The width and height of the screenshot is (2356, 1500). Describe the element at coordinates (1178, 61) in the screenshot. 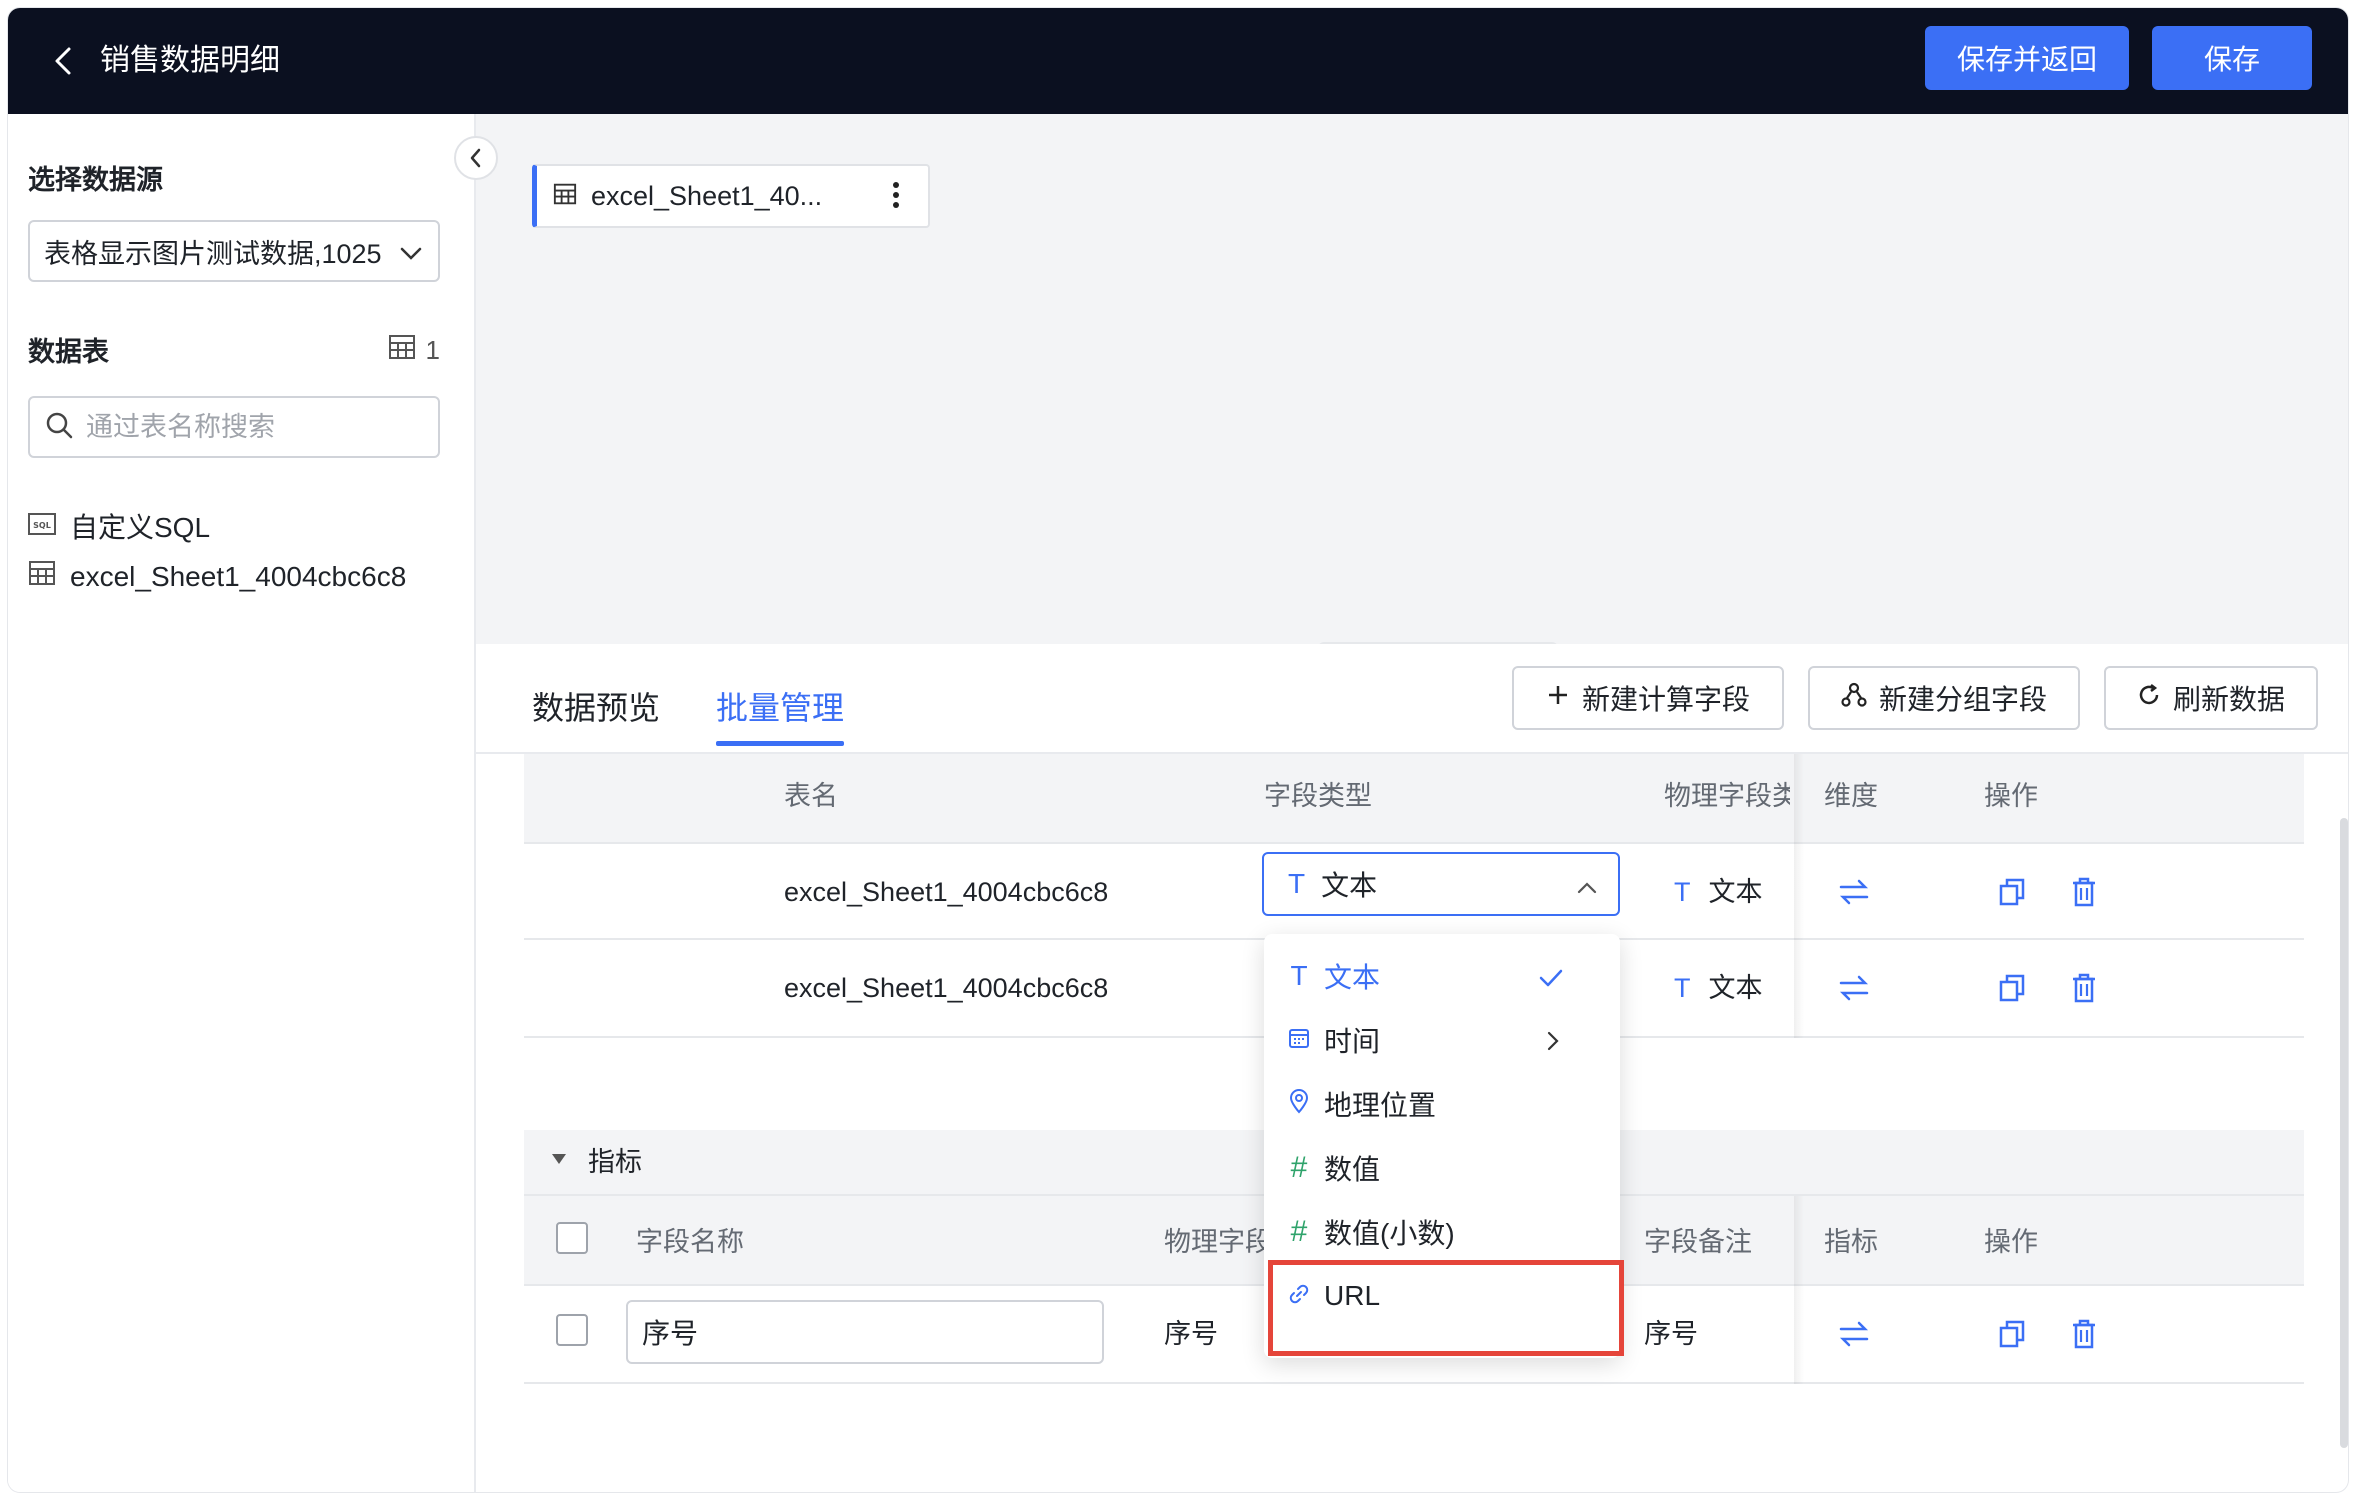

I see `top-bar: 销售数据明细 保存并返回 保存` at that location.